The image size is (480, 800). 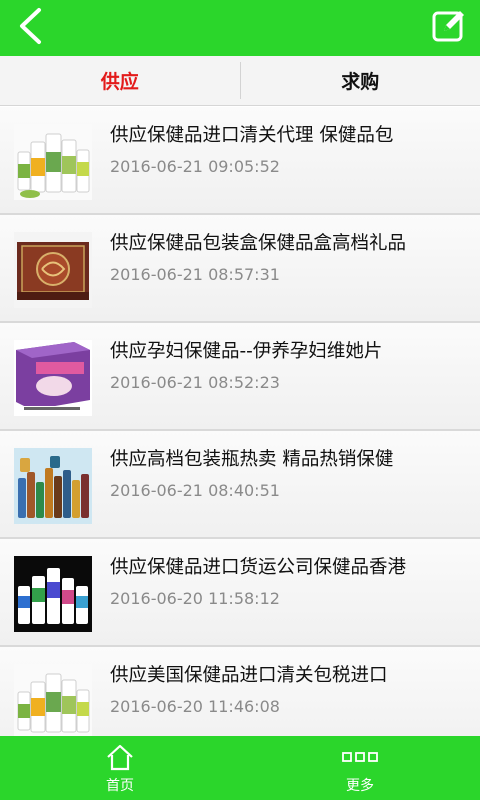 I want to click on item-date: 2016-06-21 08:57:31, so click(x=195, y=274).